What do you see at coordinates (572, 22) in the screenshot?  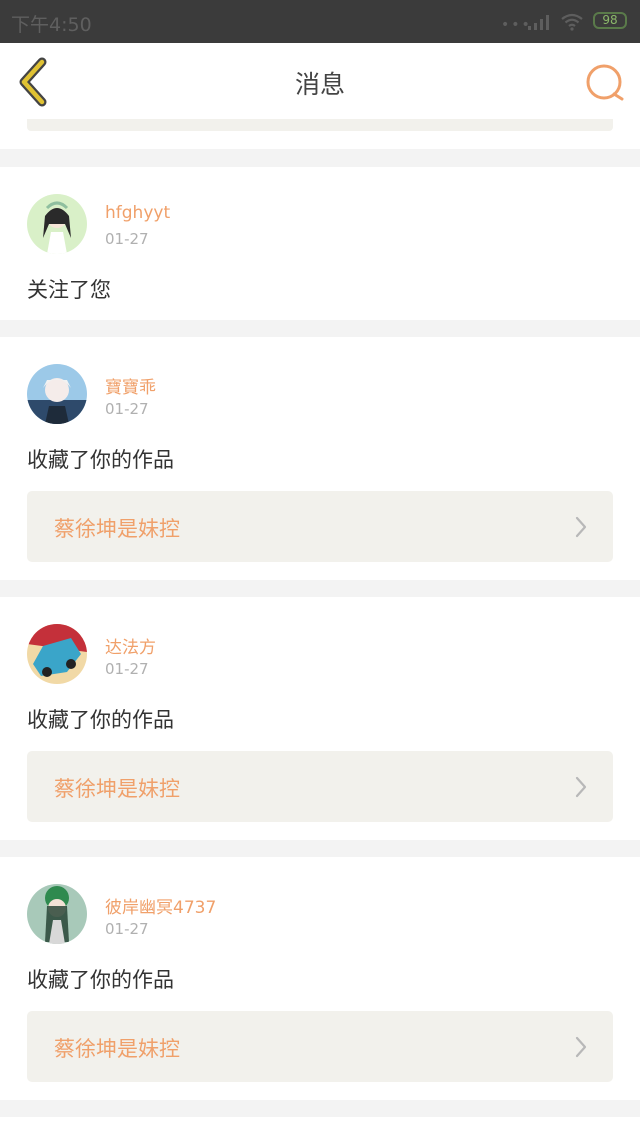 I see `wifi-icon` at bounding box center [572, 22].